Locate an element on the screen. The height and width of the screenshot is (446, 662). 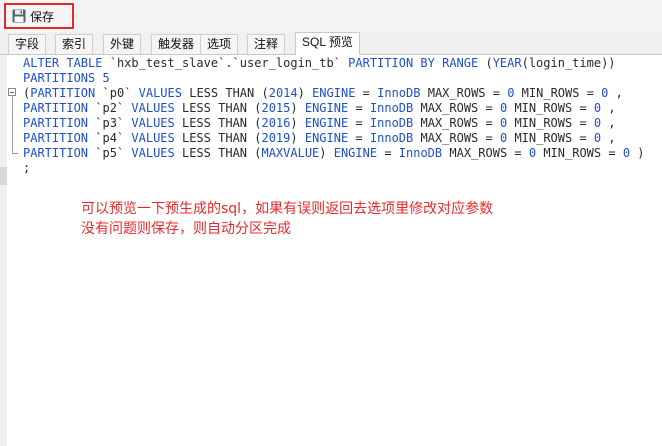
tab-foreign-keys: 外键 is located at coordinates (122, 44).